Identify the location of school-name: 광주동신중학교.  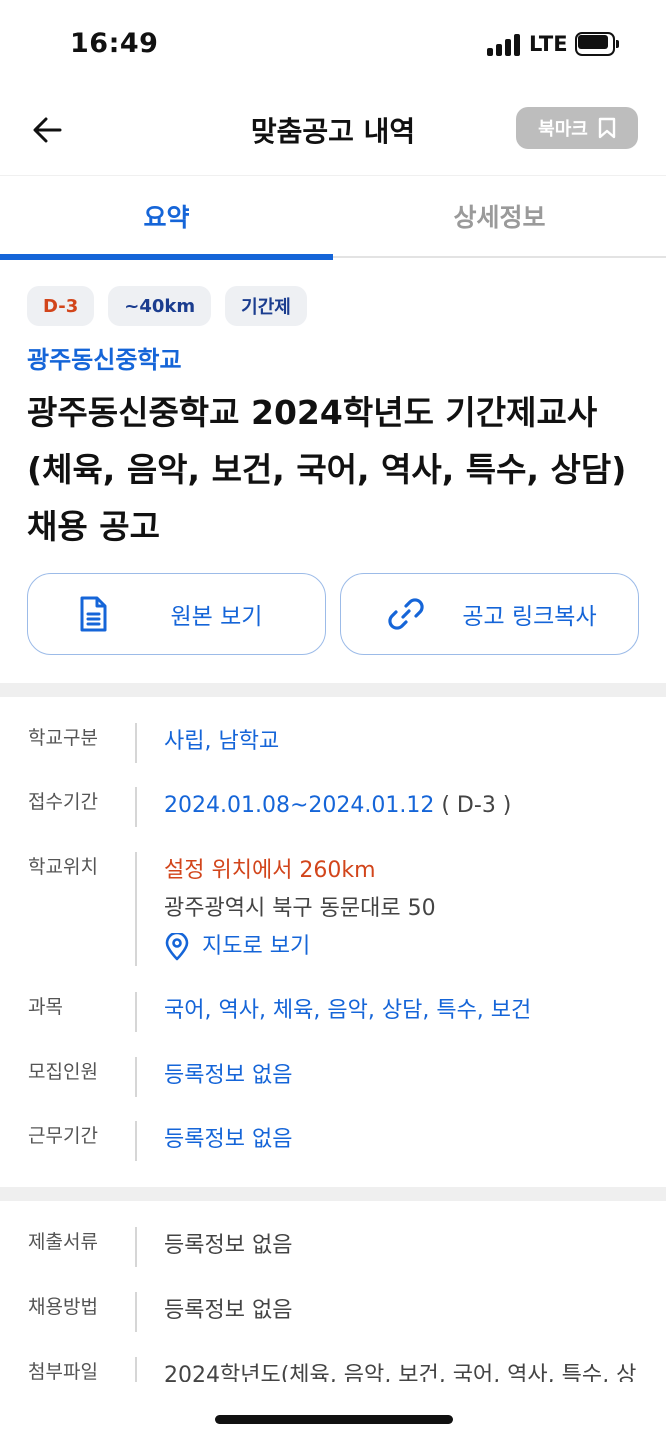
(104, 360).